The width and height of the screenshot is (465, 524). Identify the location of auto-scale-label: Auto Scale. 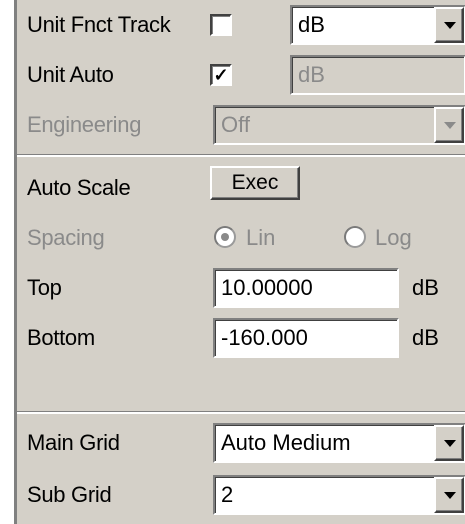
(79, 187).